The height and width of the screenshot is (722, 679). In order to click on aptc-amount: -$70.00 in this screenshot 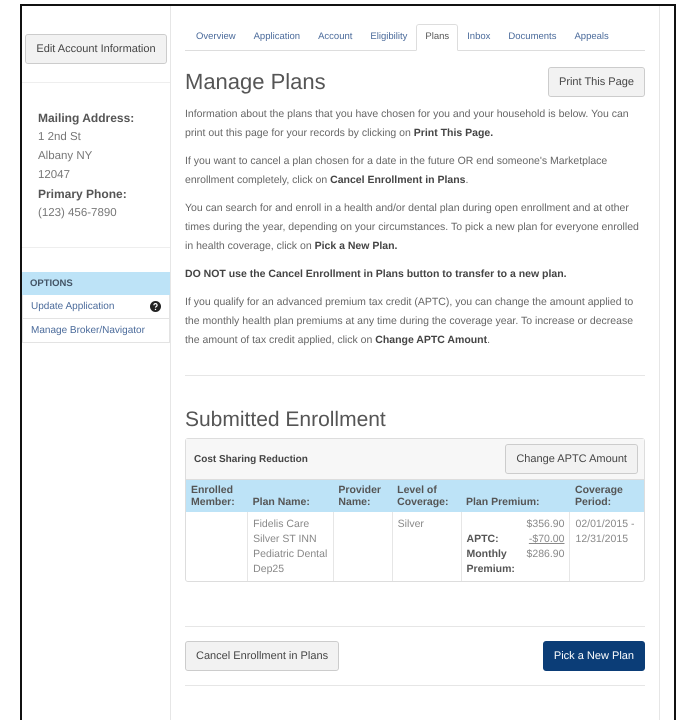, I will do `click(546, 539)`.